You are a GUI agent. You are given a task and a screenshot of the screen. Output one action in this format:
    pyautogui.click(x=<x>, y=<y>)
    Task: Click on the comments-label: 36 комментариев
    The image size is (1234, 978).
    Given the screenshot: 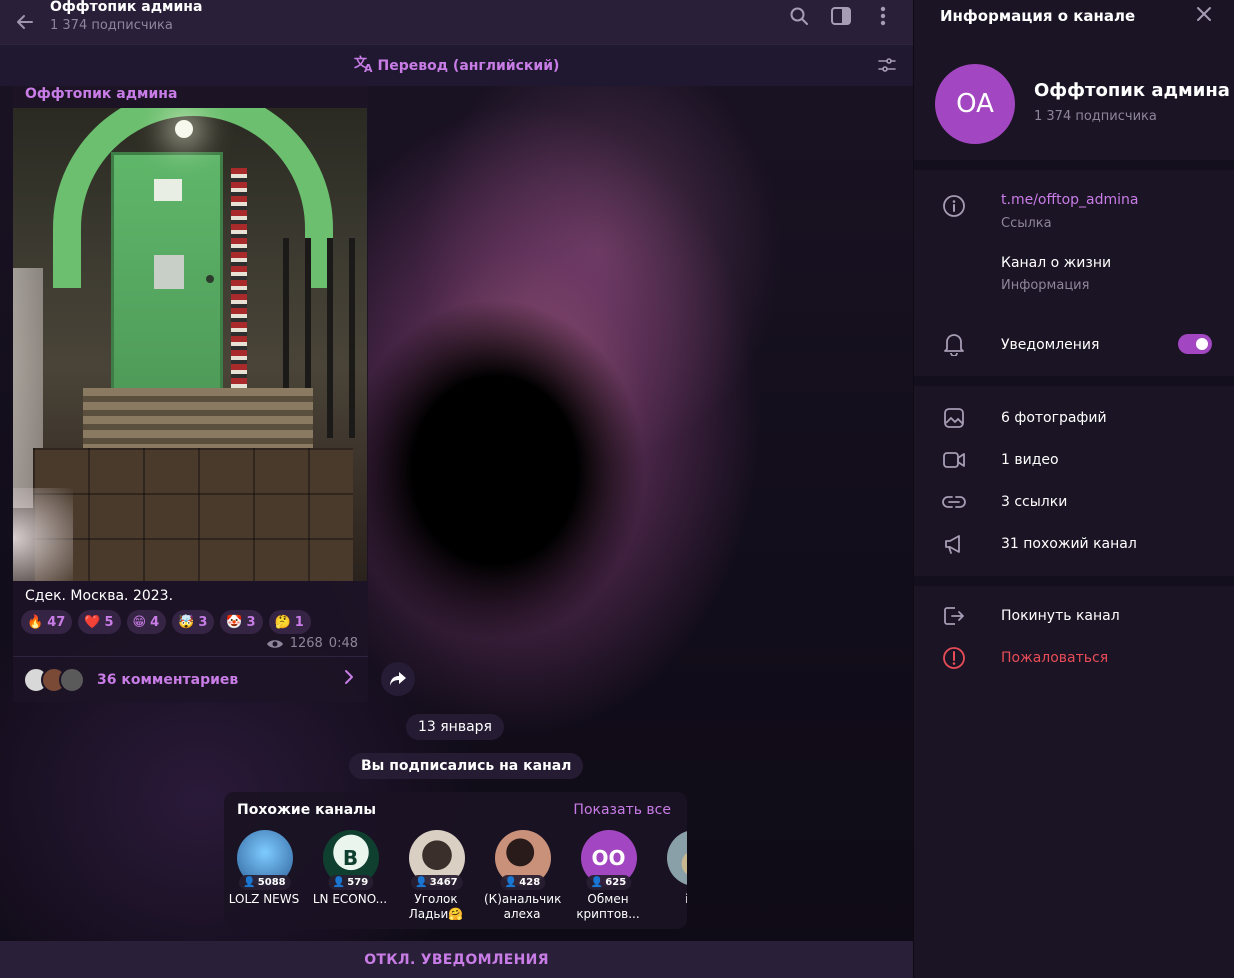 What is the action you would take?
    pyautogui.click(x=168, y=679)
    